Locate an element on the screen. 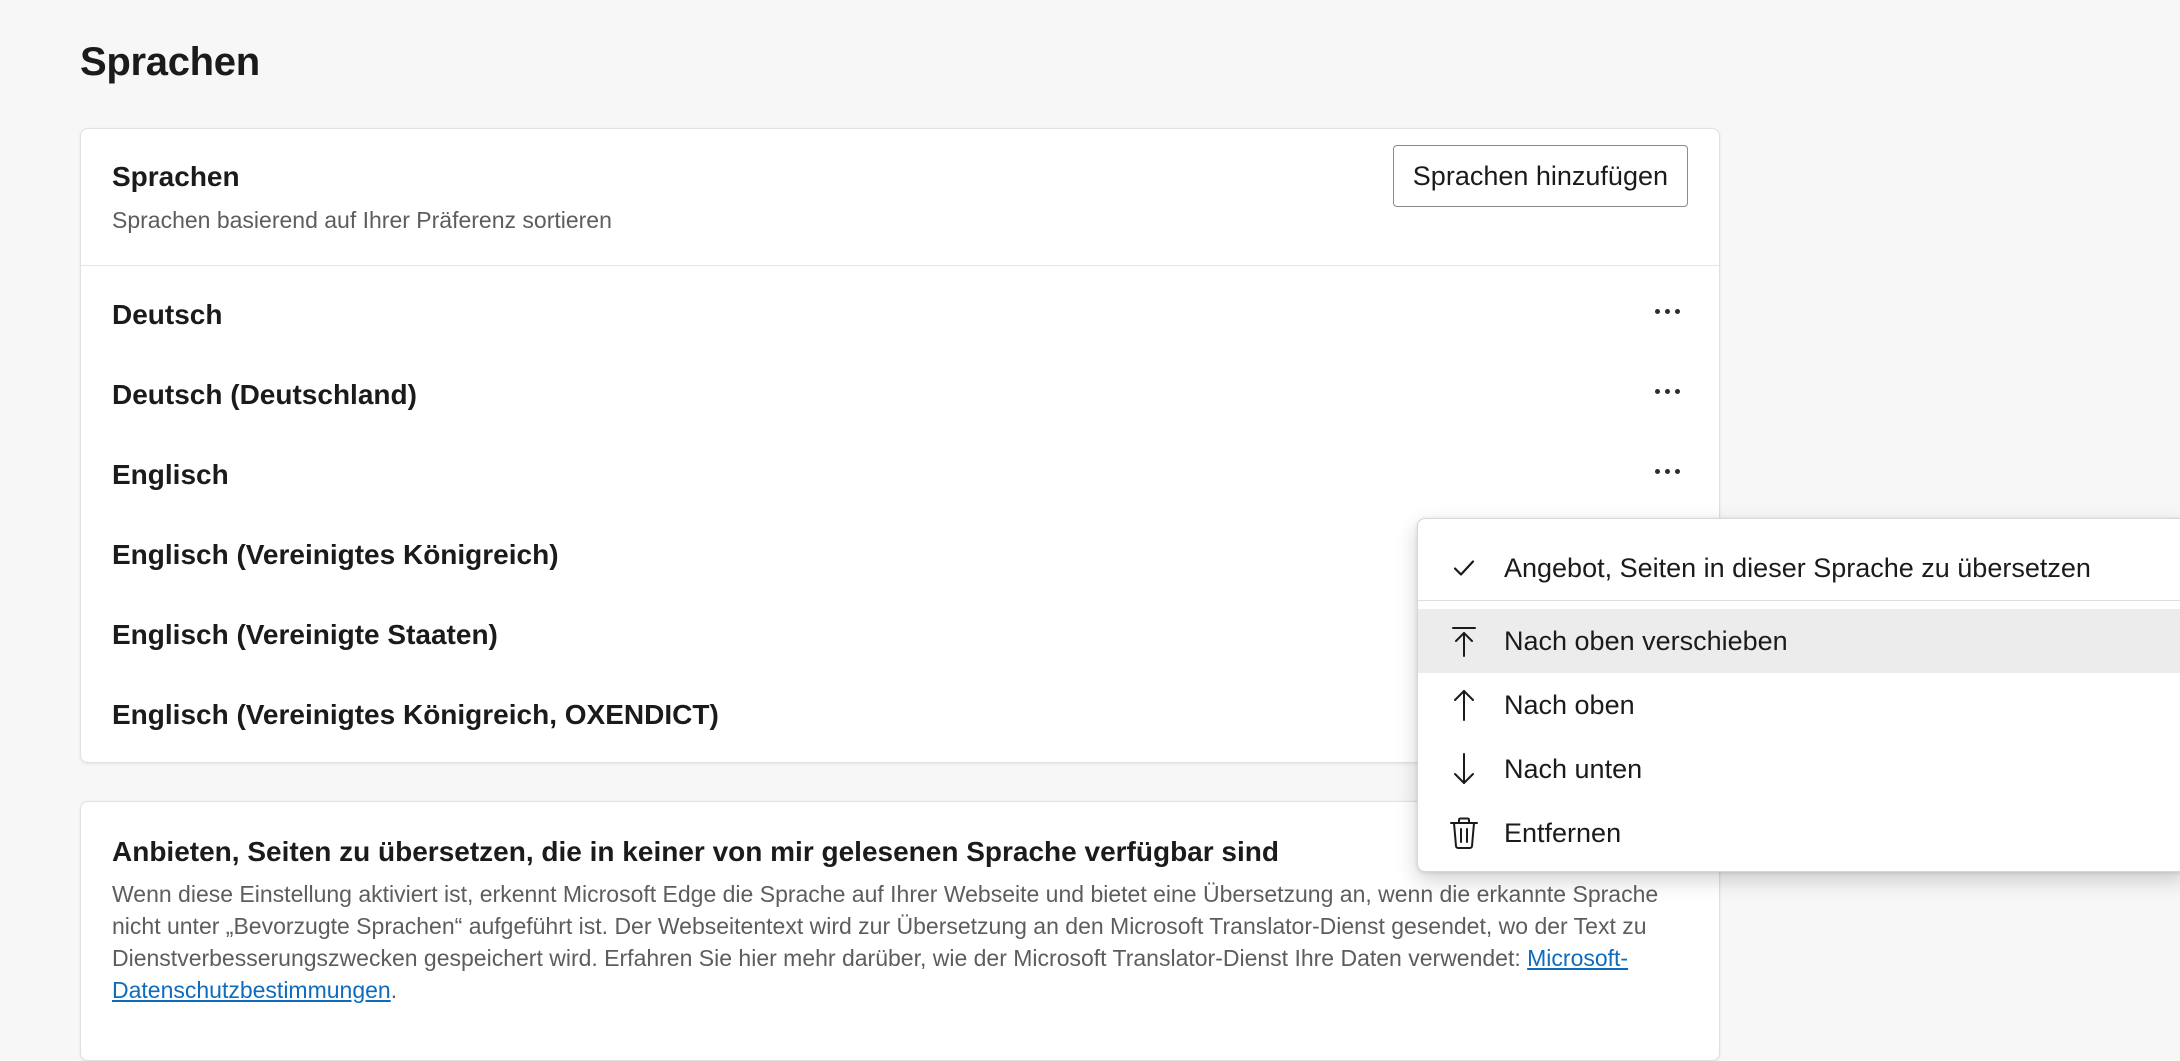 This screenshot has height=1061, width=2180. description-trailing: . is located at coordinates (394, 990).